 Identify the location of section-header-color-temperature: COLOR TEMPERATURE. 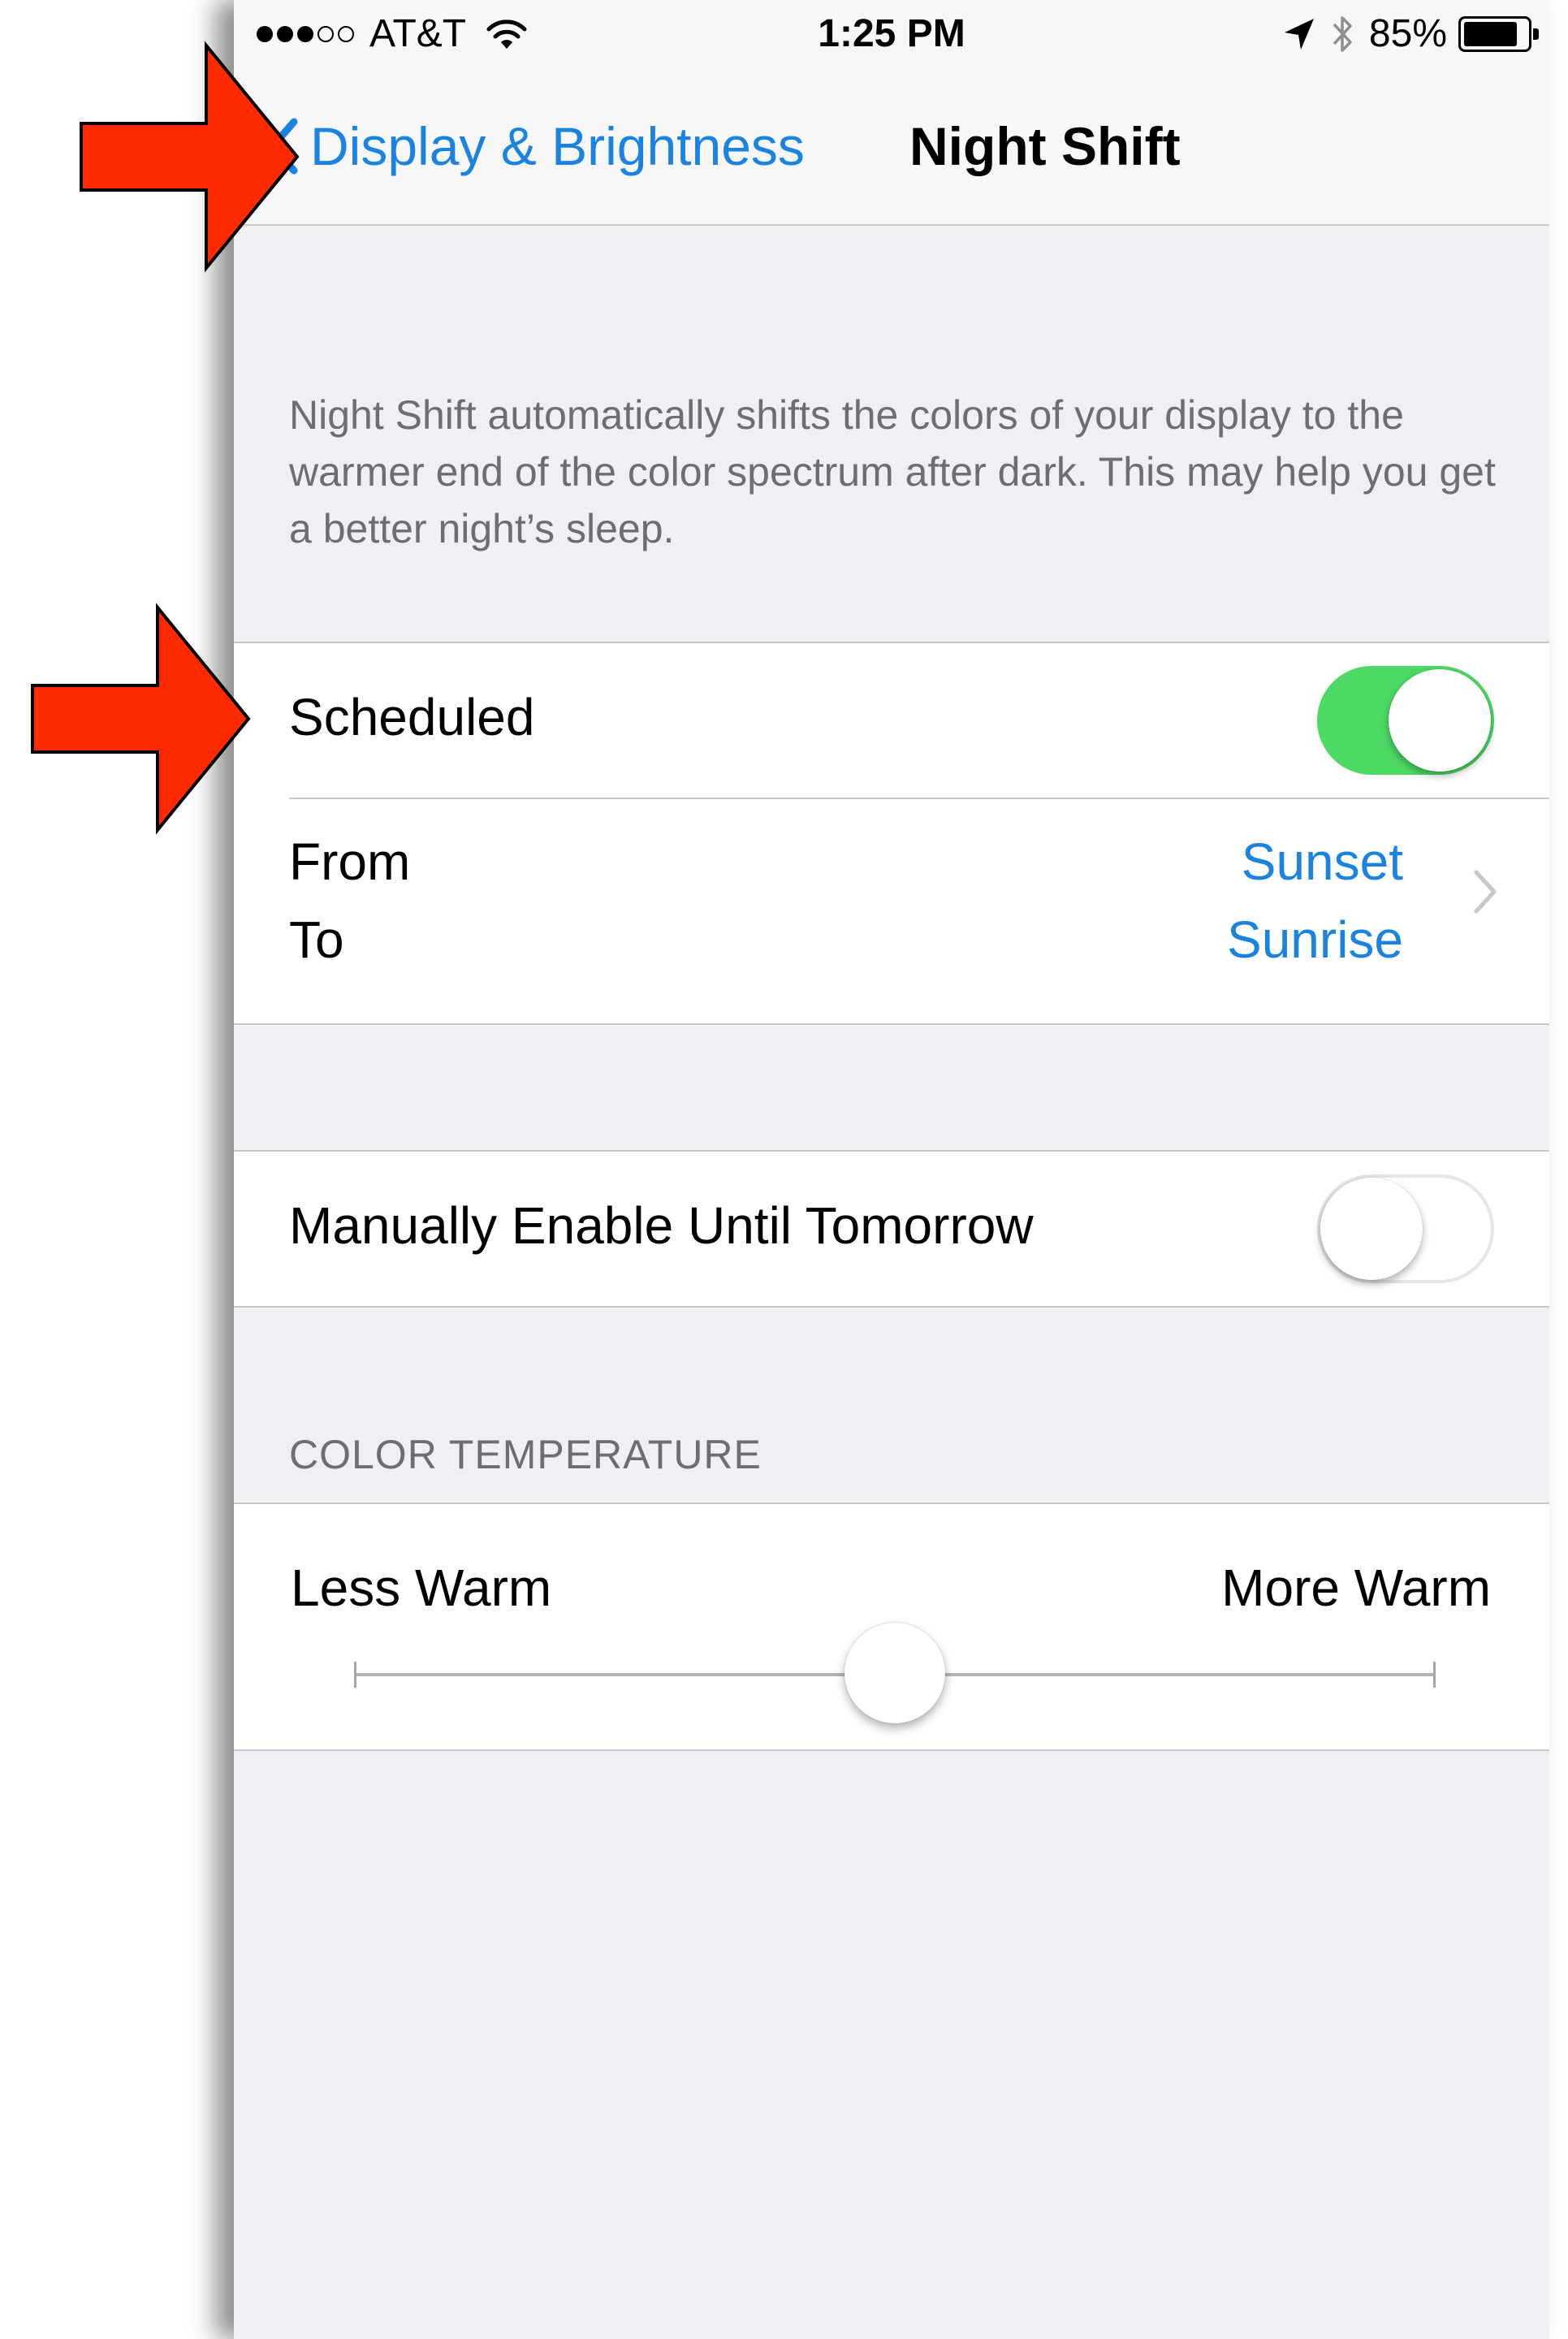
(525, 1454).